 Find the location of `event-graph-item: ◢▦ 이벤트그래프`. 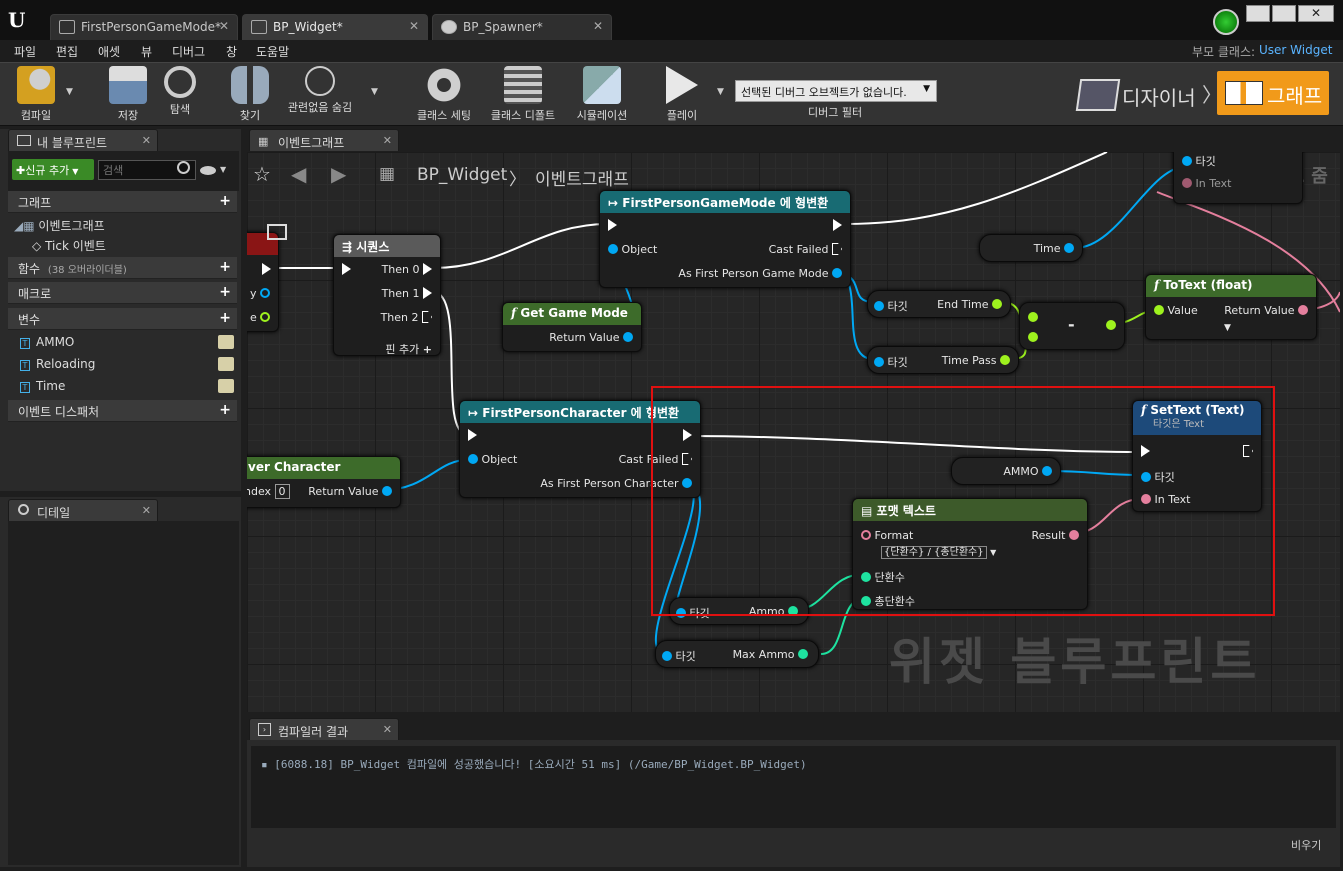

event-graph-item: ◢▦ 이벤트그래프 is located at coordinates (59, 225).